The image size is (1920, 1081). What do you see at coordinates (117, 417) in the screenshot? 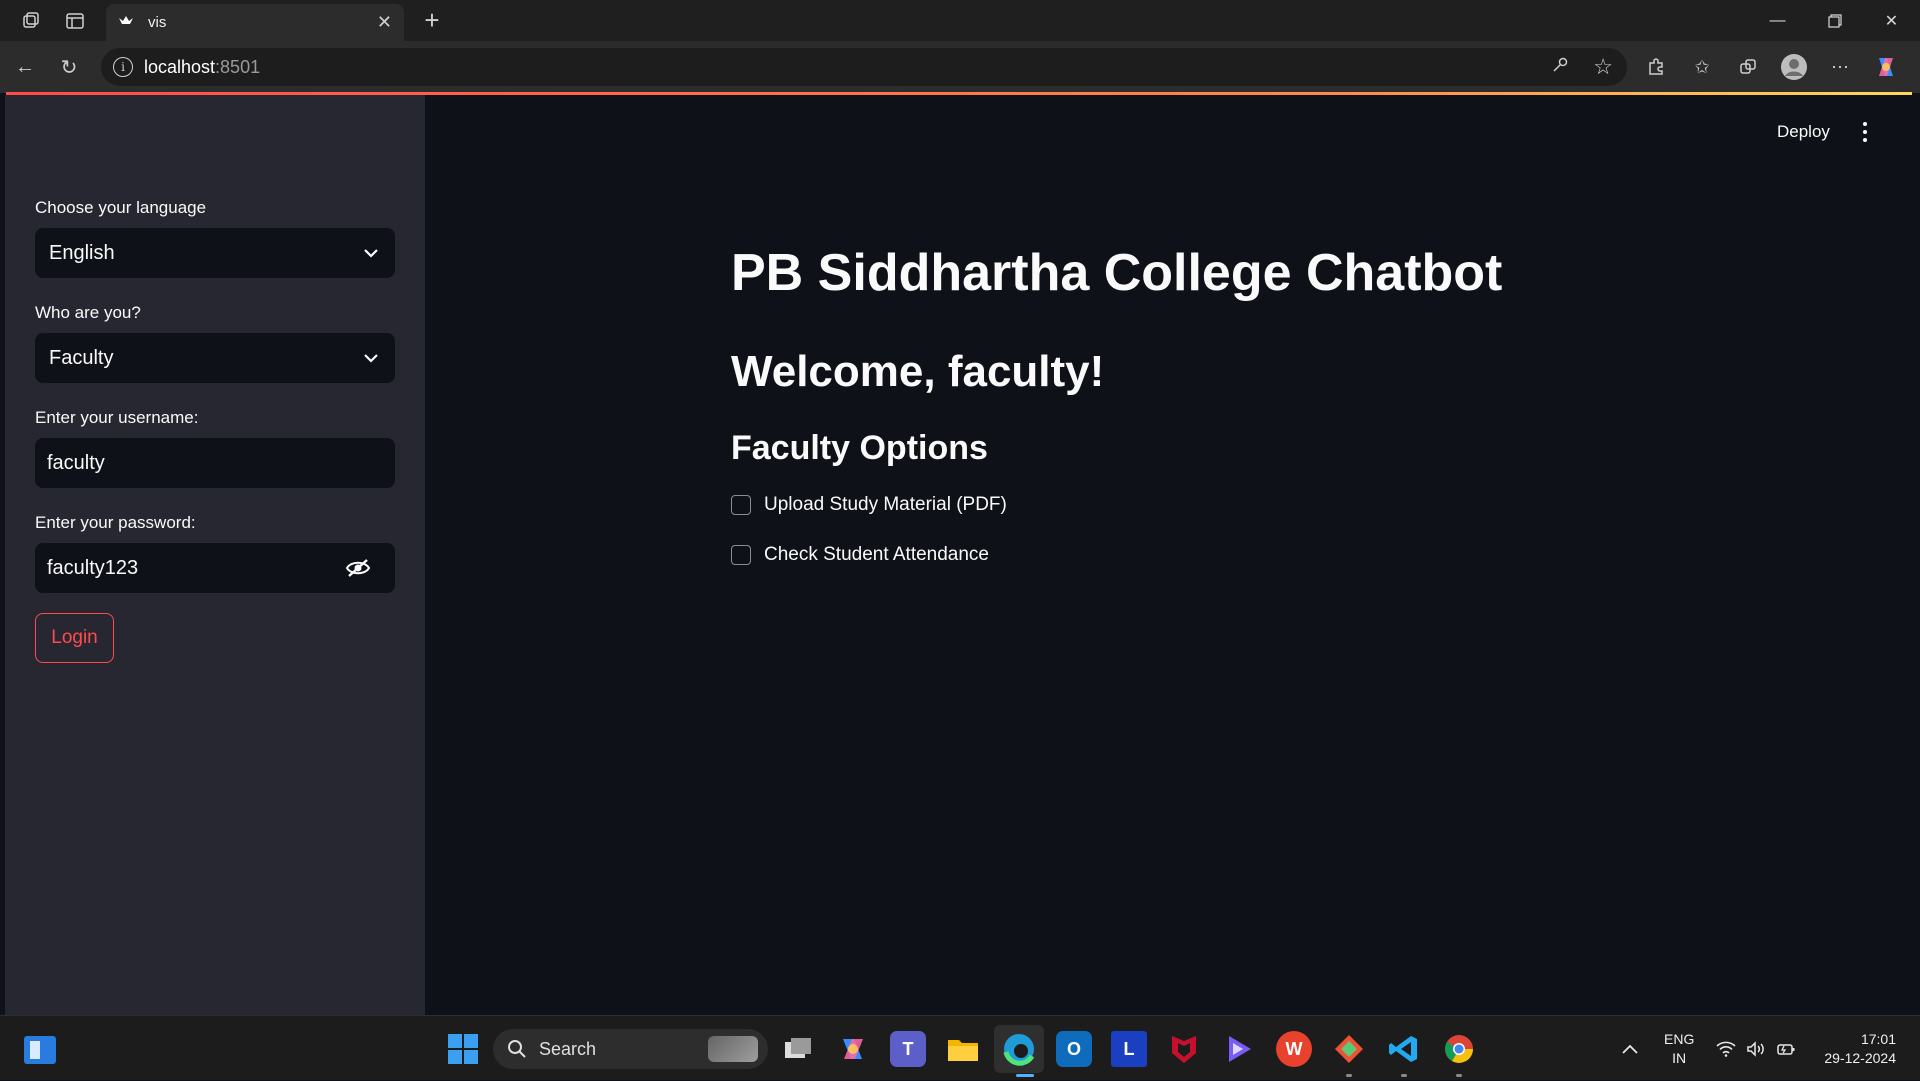
I see `username-label: Enter your username:` at bounding box center [117, 417].